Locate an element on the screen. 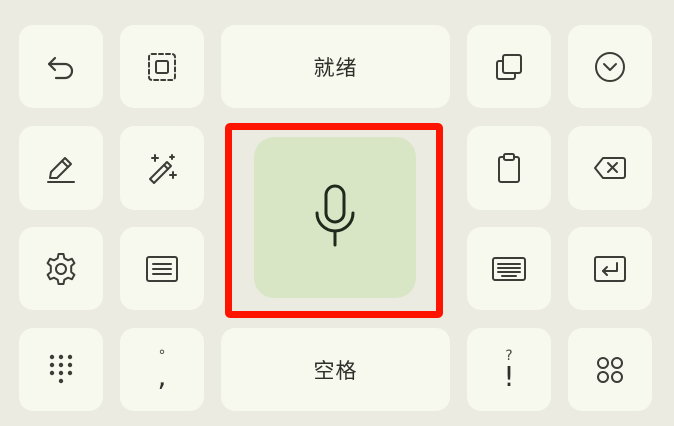  magic-wand-icon is located at coordinates (162, 168).